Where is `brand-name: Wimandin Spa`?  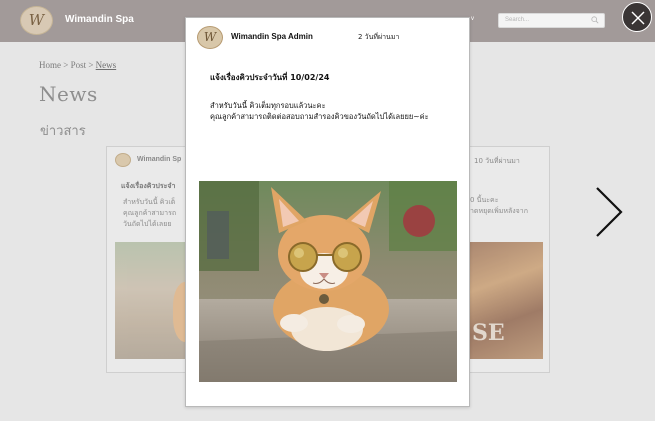
brand-name: Wimandin Spa is located at coordinates (99, 19).